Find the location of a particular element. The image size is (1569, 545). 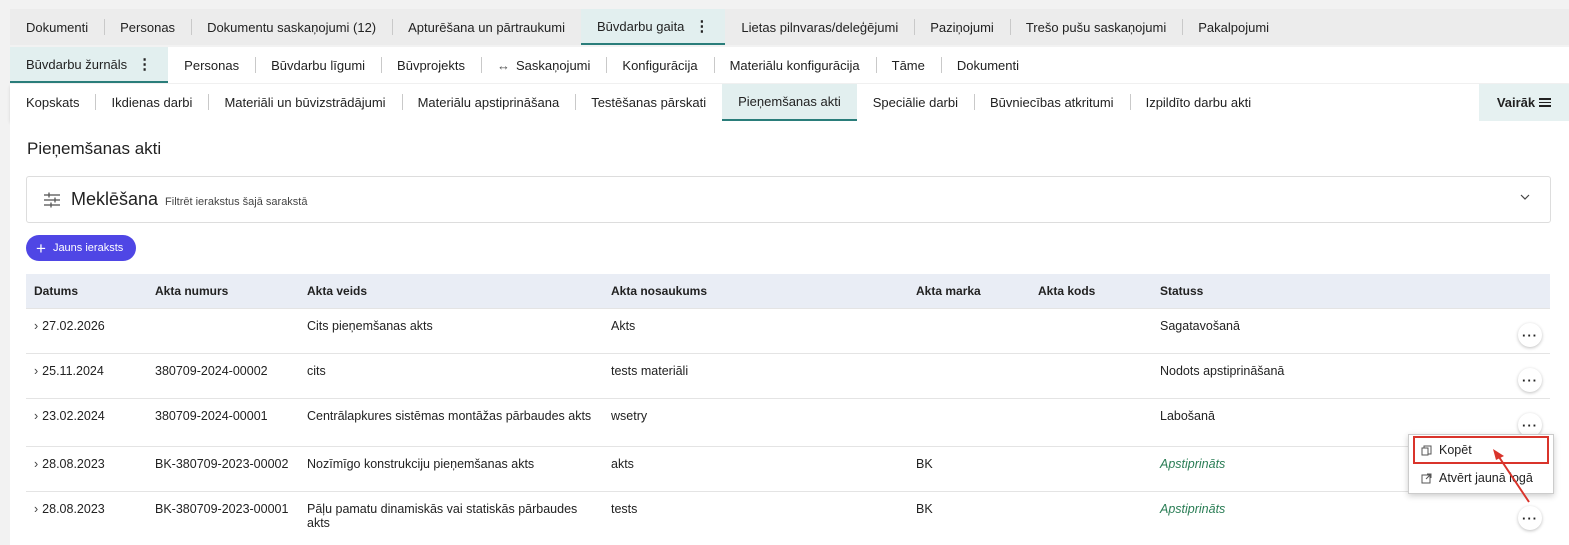

cell-status: Nodots apstiprināšanā is located at coordinates (1322, 376).